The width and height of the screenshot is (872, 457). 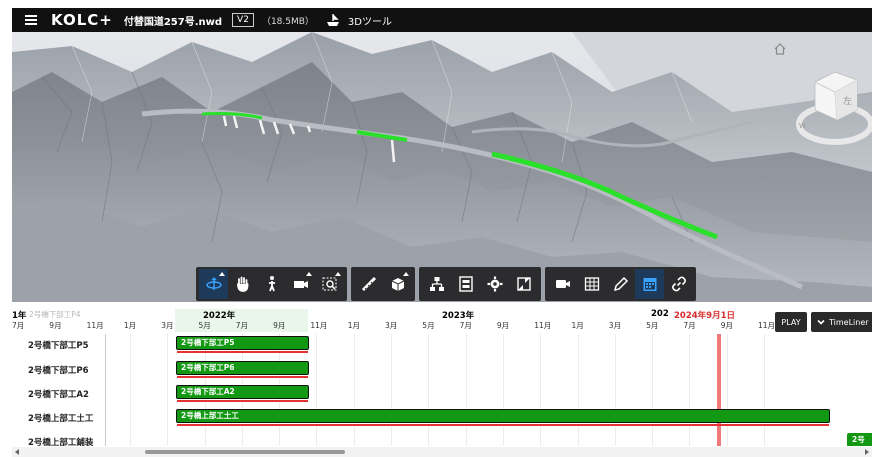 I want to click on view-cube: 左 W, so click(x=833, y=107).